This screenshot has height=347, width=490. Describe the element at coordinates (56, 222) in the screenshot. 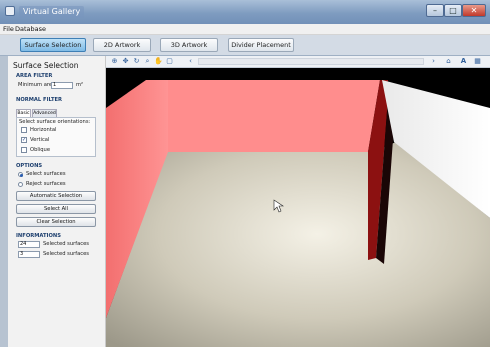

I see `clear-selection-button: Clear Selection` at that location.